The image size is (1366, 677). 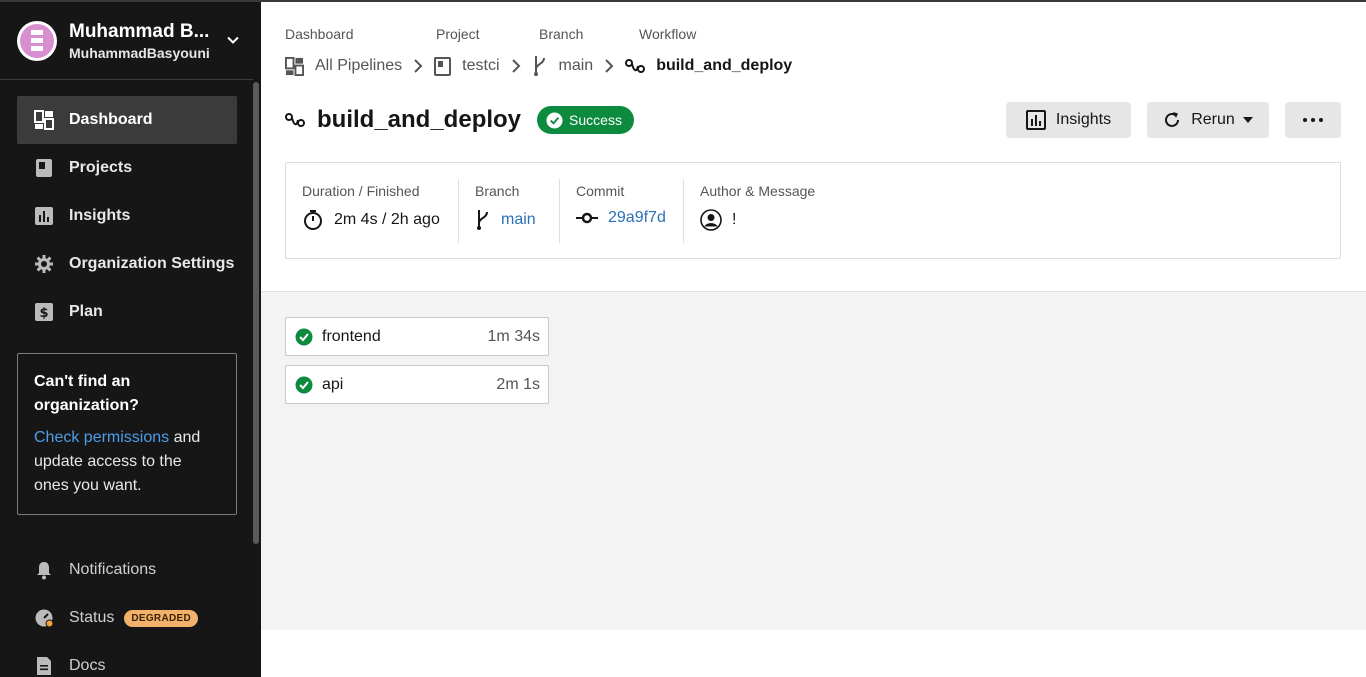 I want to click on user-handle: MuhammadBasyouni, so click(x=139, y=52).